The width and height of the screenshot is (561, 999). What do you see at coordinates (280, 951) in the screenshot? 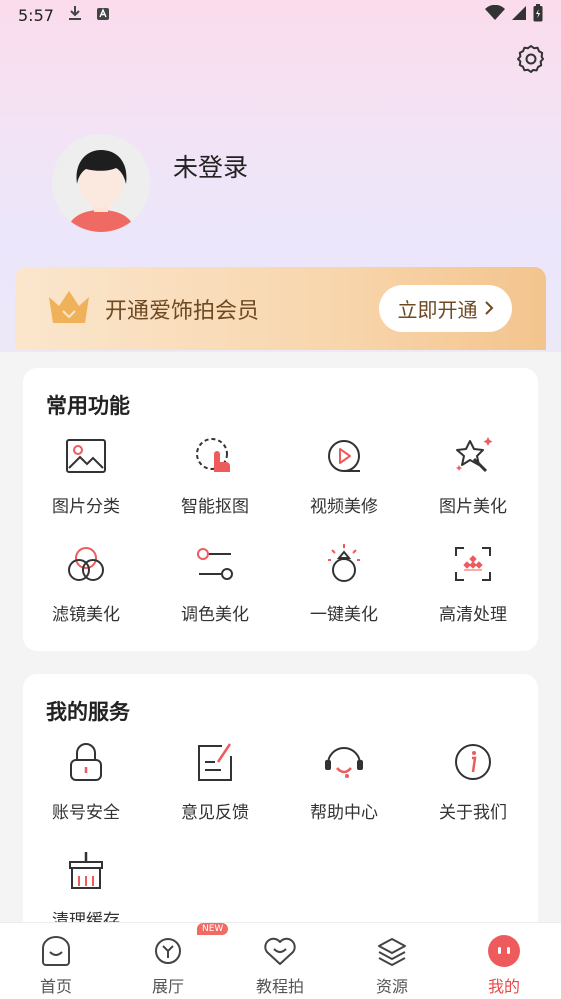
I see `heart-icon` at bounding box center [280, 951].